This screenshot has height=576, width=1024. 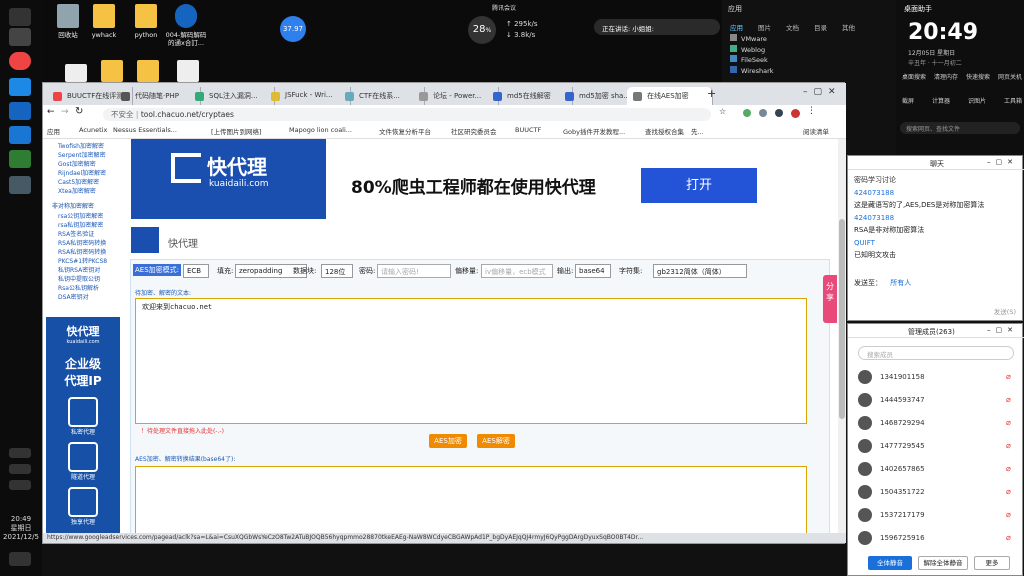 What do you see at coordinates (79, 269) in the screenshot?
I see `sidebar-link: 私钥RSA密钥对` at bounding box center [79, 269].